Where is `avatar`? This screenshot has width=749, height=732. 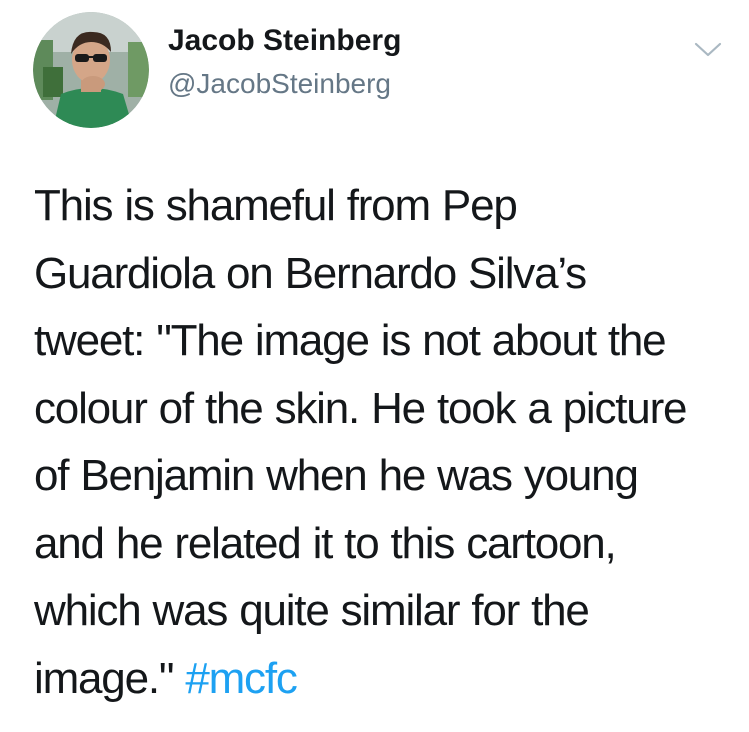
avatar is located at coordinates (91, 70).